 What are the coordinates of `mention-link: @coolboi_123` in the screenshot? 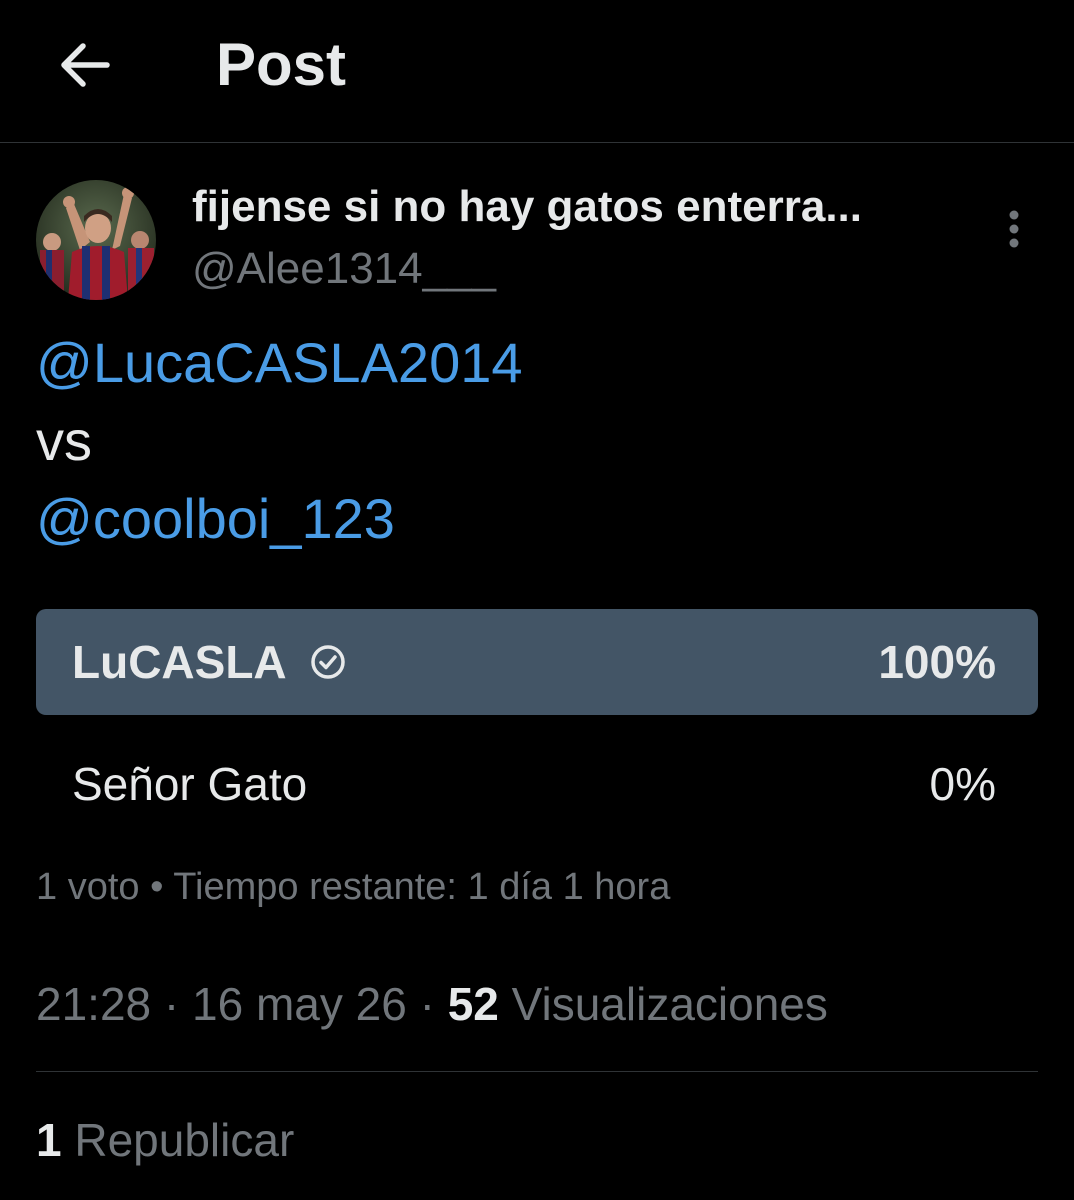 It's located at (215, 519).